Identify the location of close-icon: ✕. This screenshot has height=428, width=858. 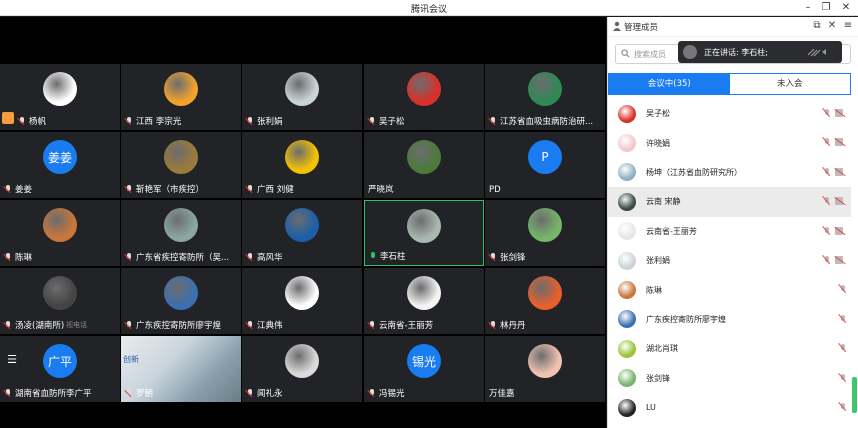
(846, 8).